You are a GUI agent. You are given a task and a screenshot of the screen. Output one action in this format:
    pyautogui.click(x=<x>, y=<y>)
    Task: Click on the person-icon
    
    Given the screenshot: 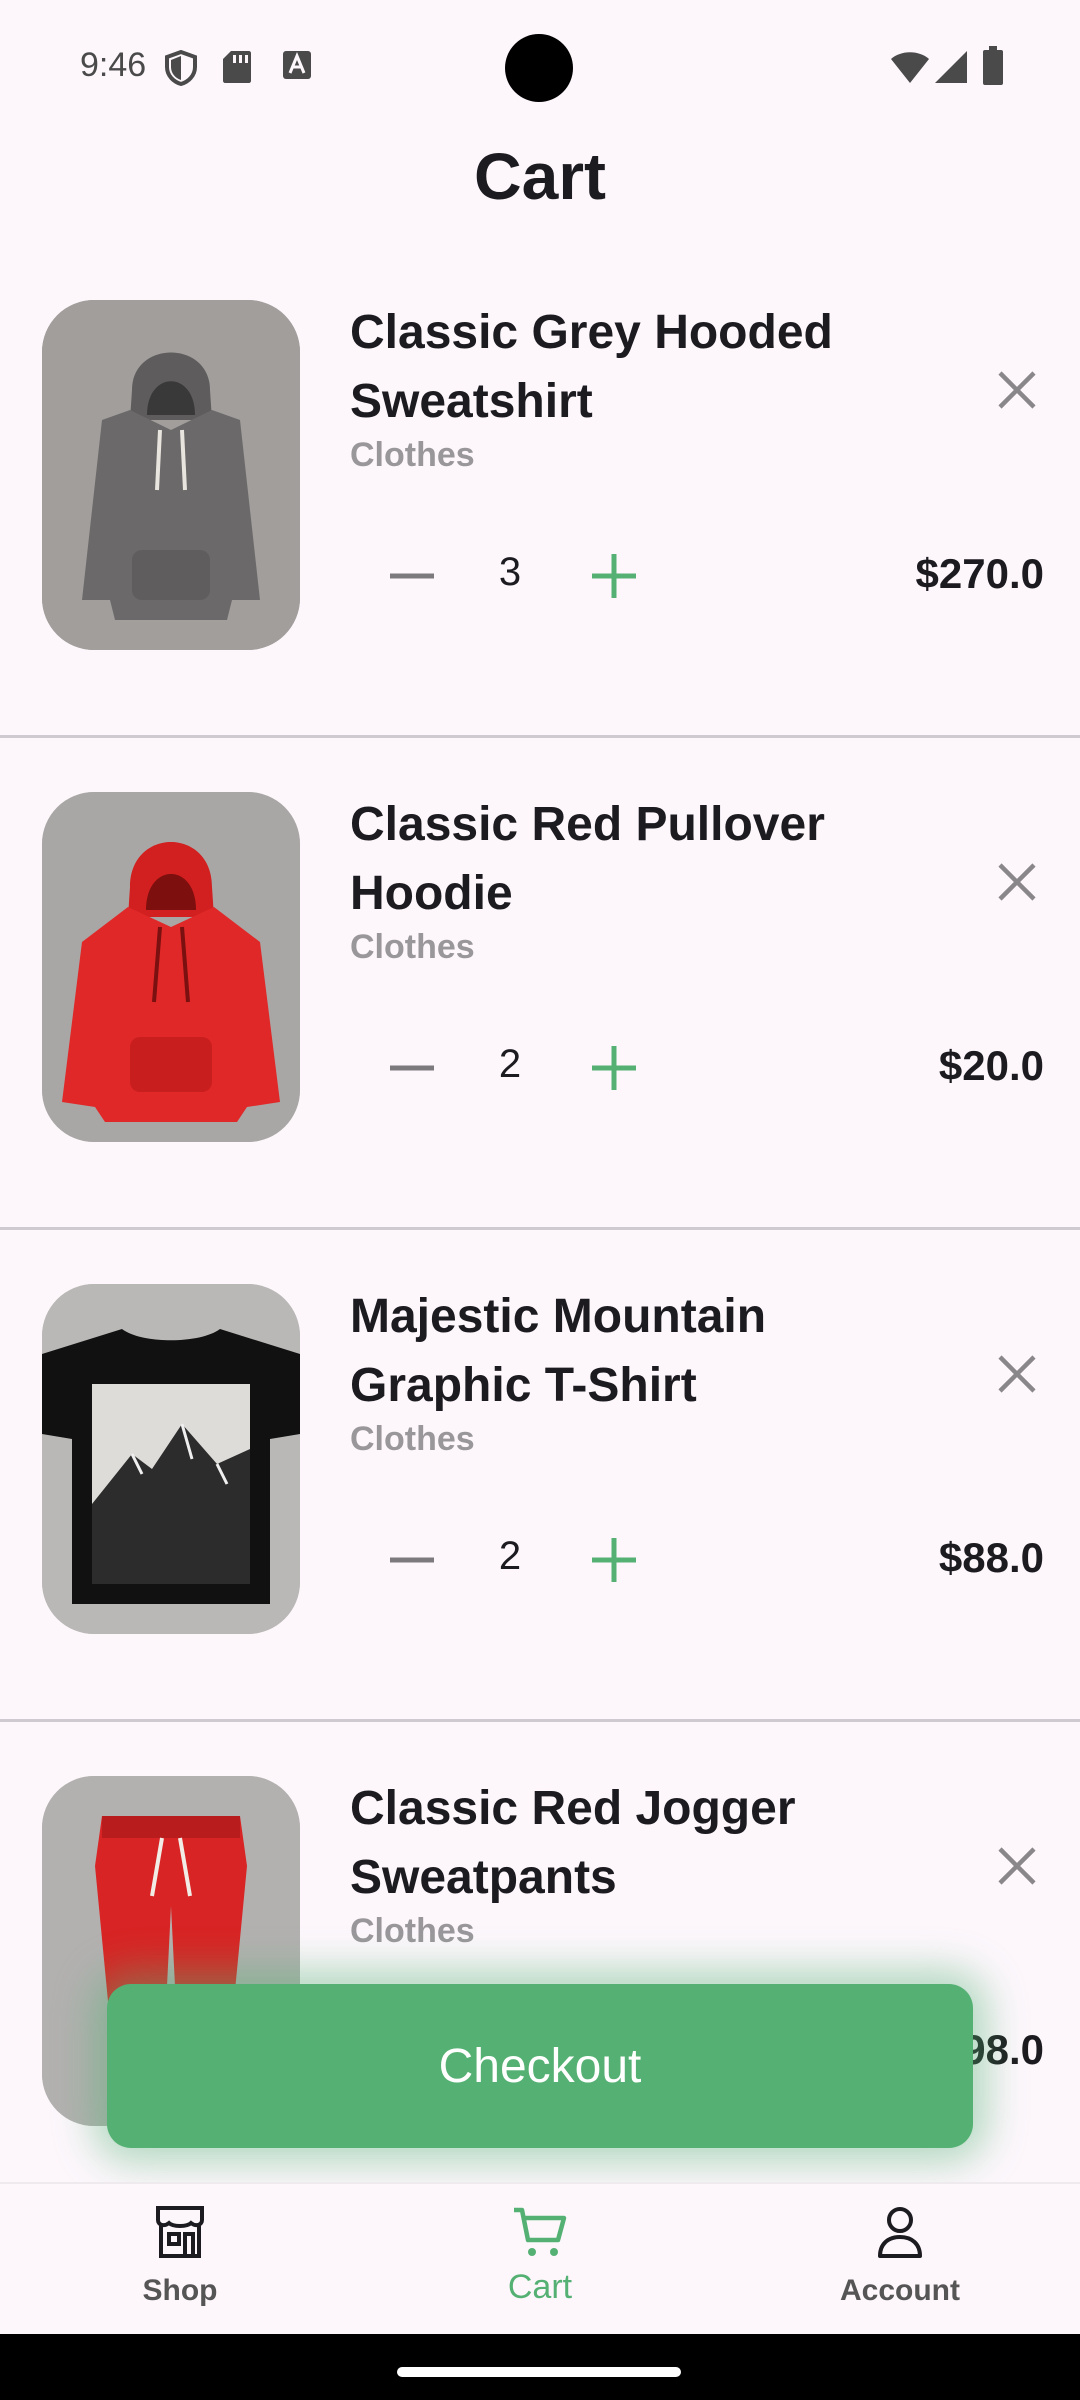 What is the action you would take?
    pyautogui.click(x=900, y=2232)
    